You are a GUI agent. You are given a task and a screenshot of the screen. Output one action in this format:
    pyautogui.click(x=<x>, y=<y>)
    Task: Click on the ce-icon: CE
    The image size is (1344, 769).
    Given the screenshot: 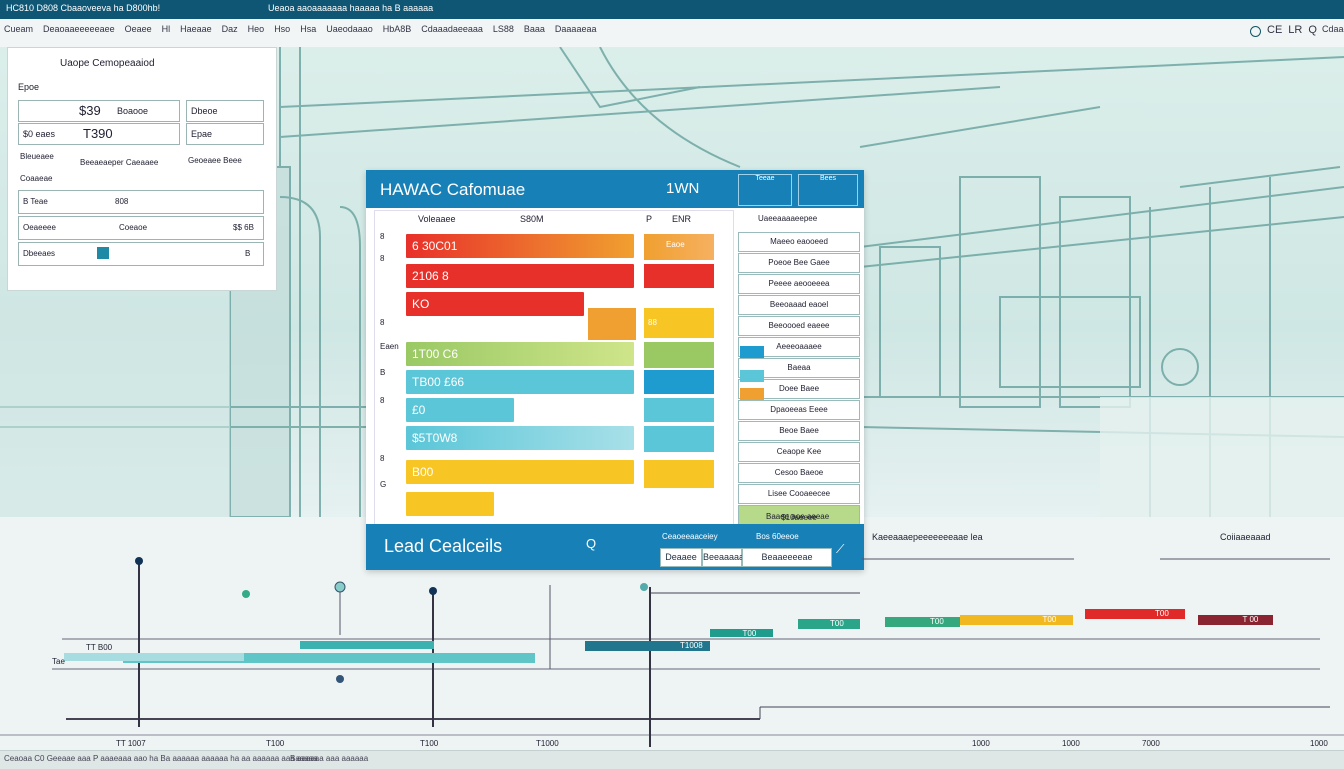 What is the action you would take?
    pyautogui.click(x=1274, y=30)
    